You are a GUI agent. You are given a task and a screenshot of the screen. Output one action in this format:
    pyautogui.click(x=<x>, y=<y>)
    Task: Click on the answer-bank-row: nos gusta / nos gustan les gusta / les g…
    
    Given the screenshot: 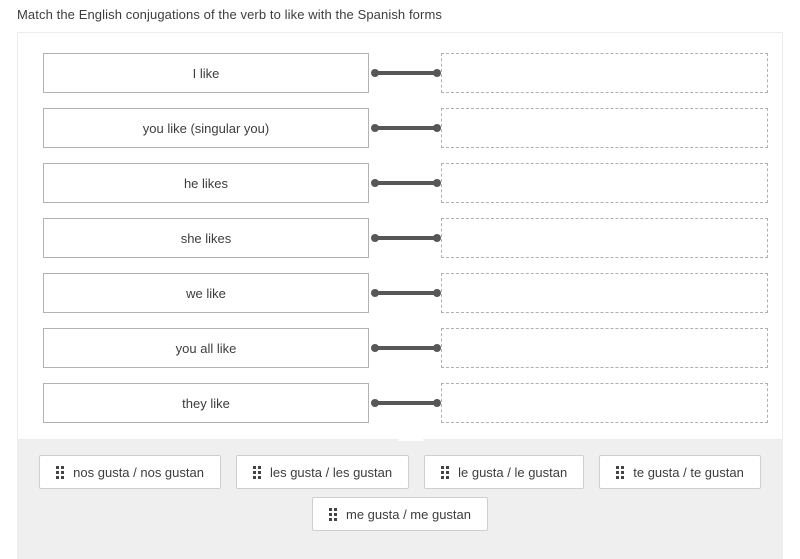 What is the action you would take?
    pyautogui.click(x=400, y=472)
    